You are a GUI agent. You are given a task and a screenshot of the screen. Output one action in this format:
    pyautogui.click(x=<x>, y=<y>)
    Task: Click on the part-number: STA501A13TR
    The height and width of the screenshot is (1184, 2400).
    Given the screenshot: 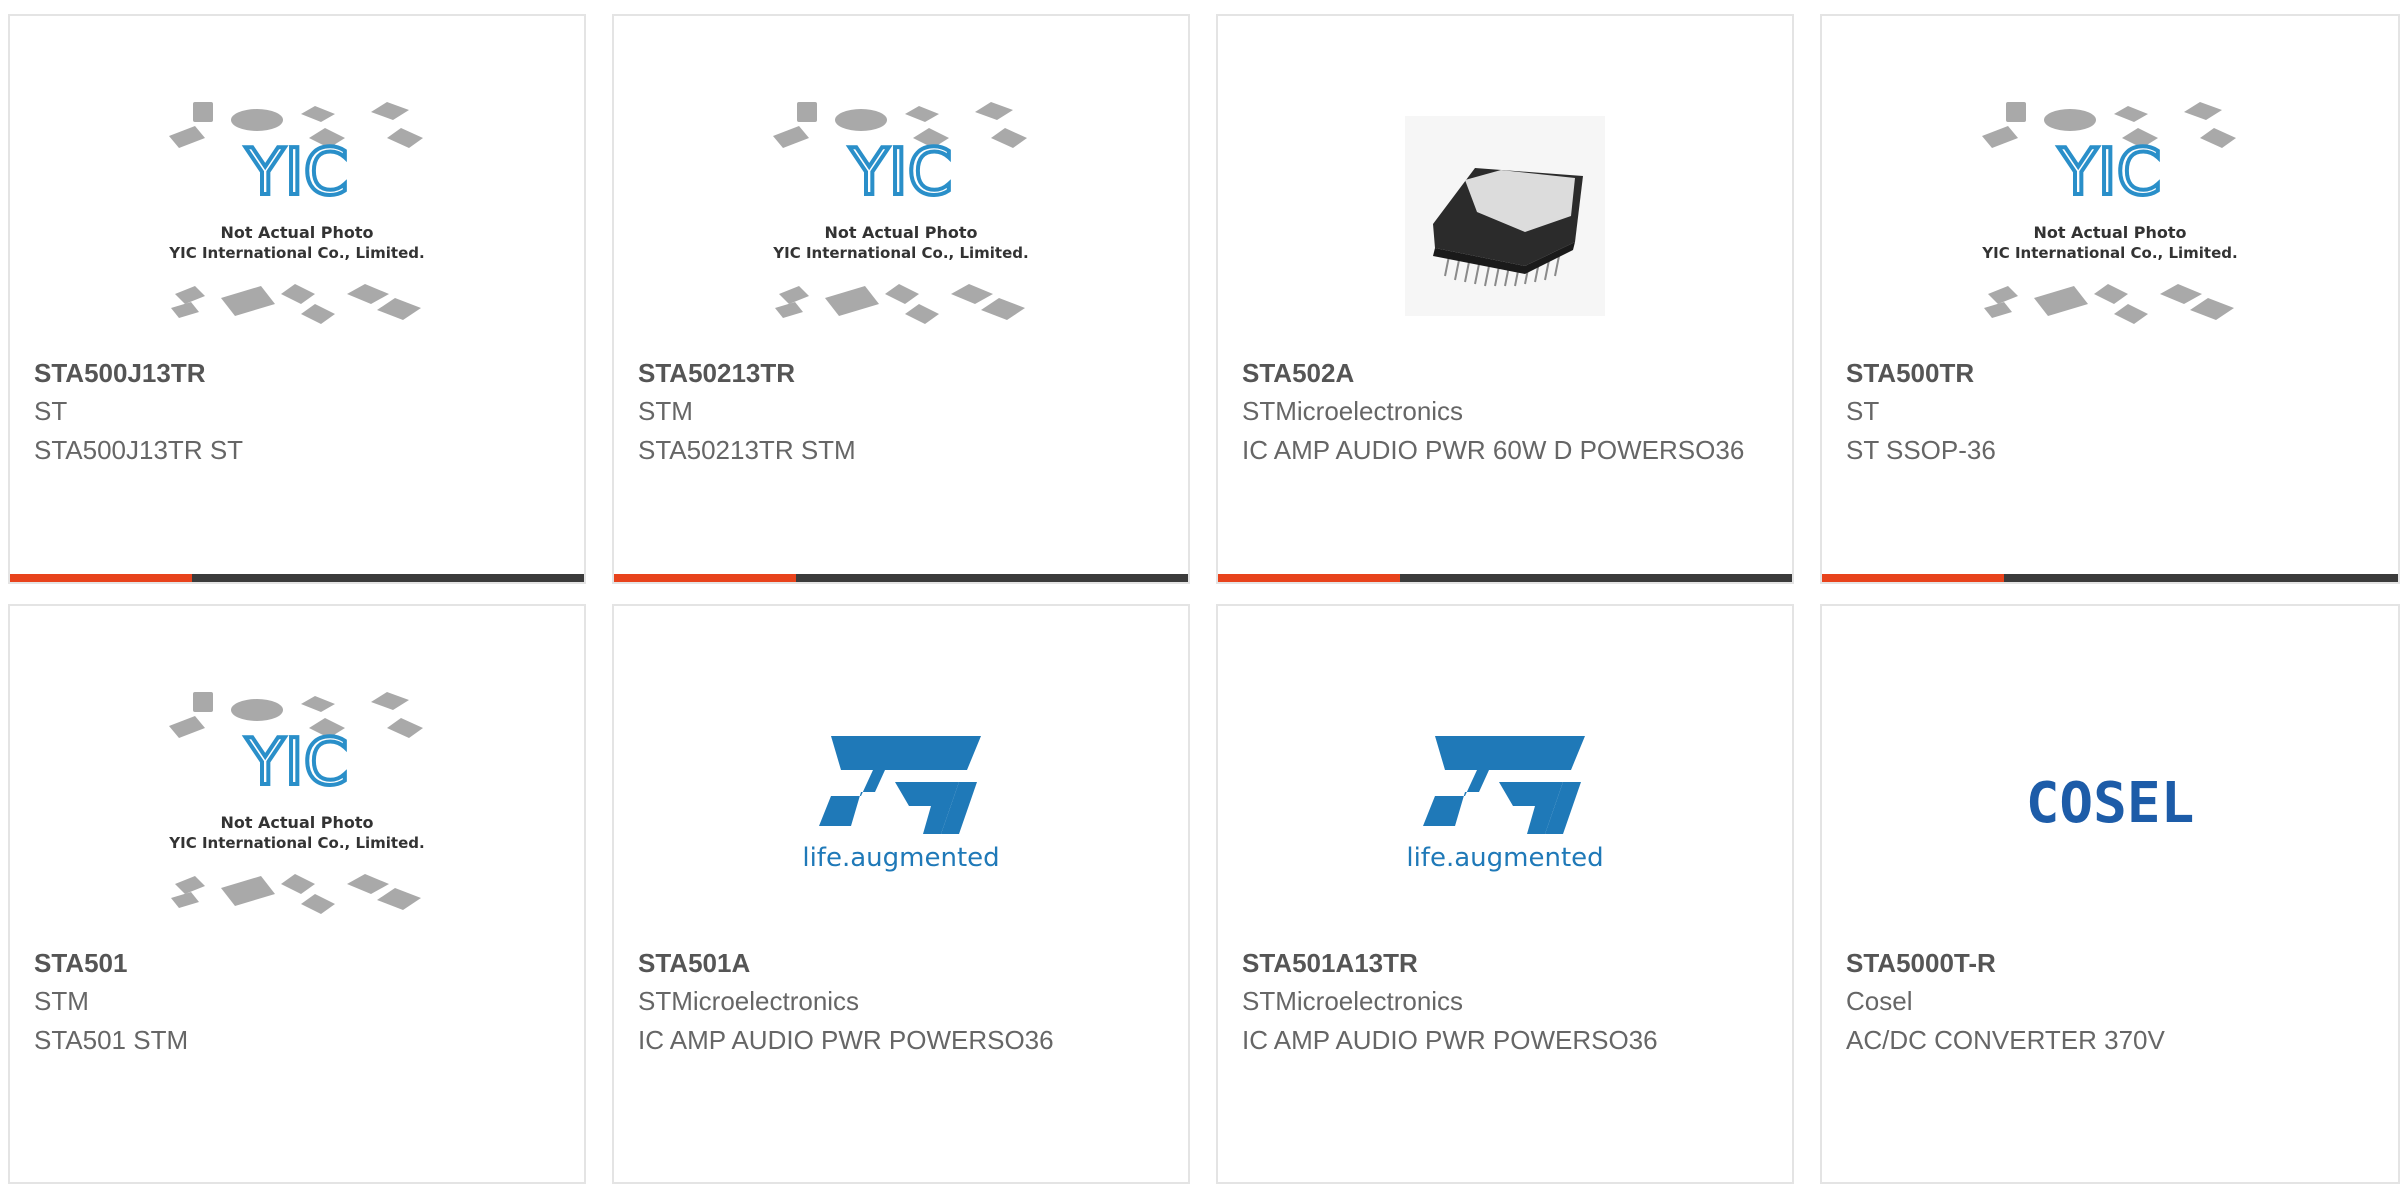 What is the action you would take?
    pyautogui.click(x=1330, y=963)
    